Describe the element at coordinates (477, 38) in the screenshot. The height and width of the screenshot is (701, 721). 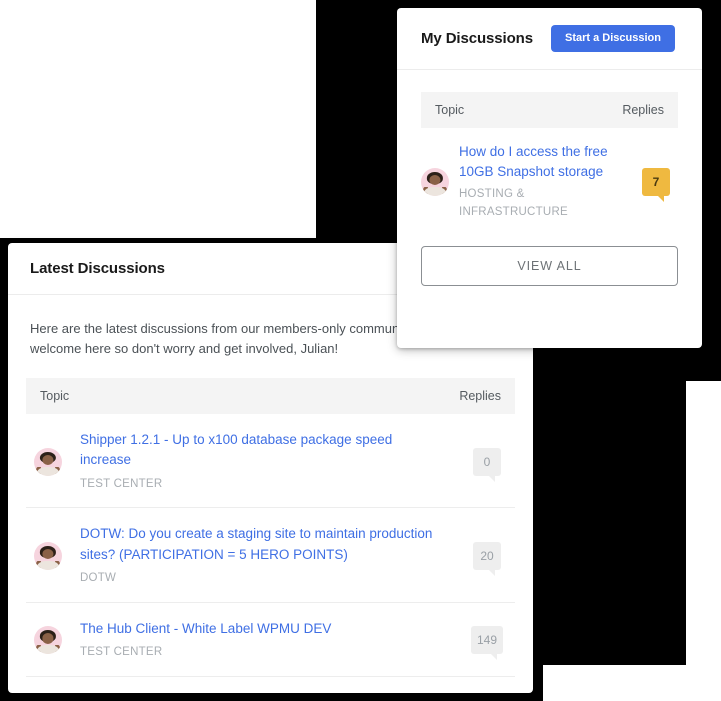
I see `my-discussions-title: My Discussions` at that location.